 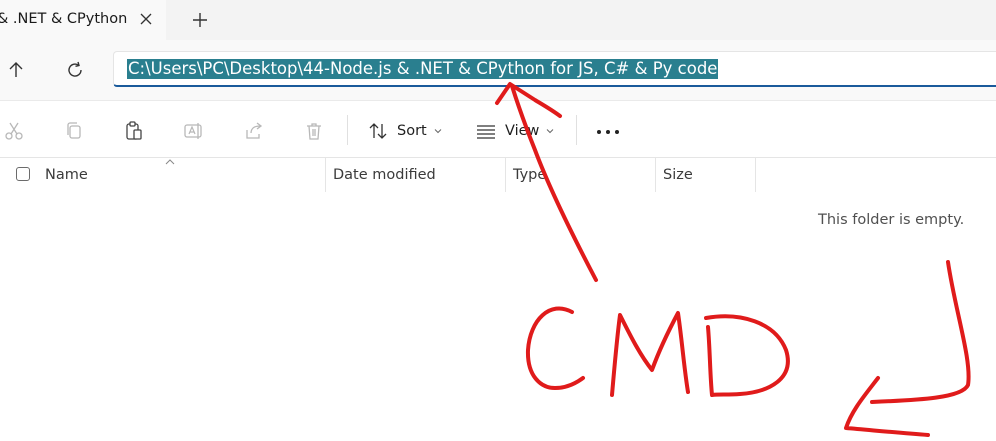 What do you see at coordinates (314, 131) in the screenshot?
I see `trash-icon` at bounding box center [314, 131].